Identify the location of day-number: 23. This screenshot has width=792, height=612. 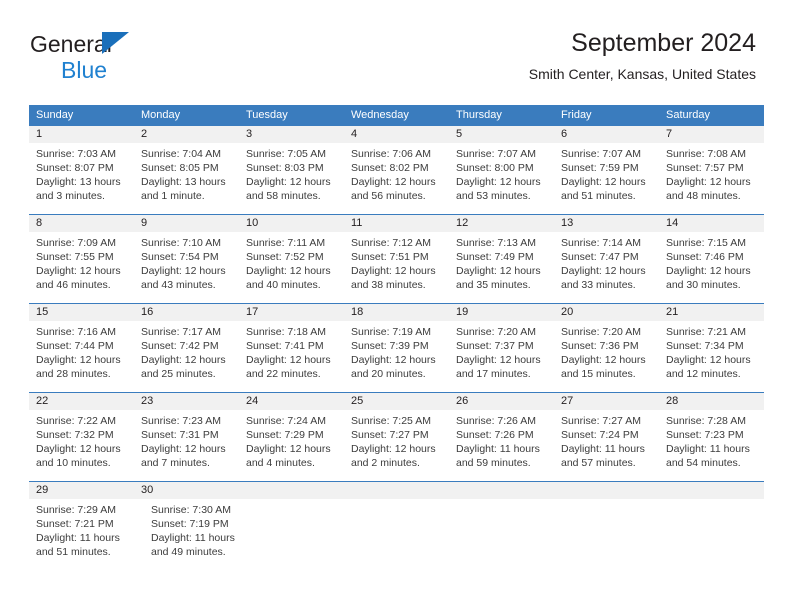
(186, 401).